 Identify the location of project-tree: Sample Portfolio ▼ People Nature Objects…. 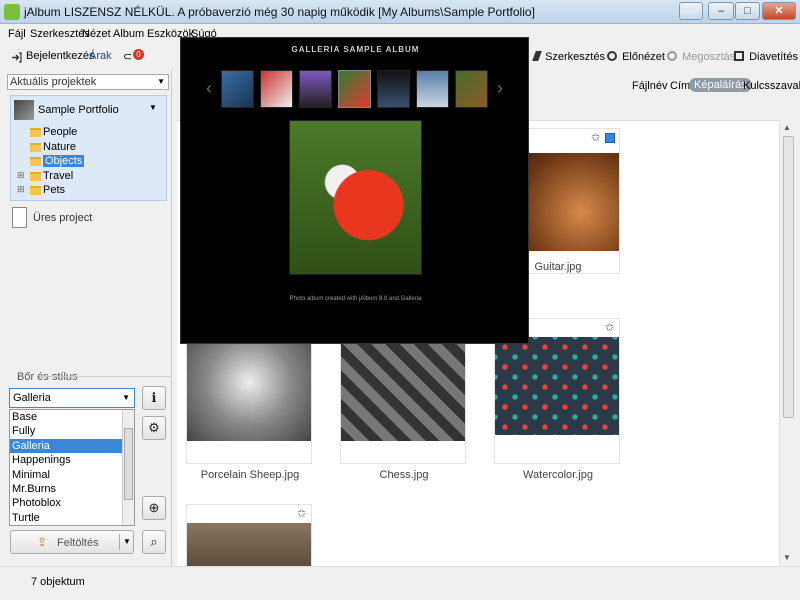
(88, 148).